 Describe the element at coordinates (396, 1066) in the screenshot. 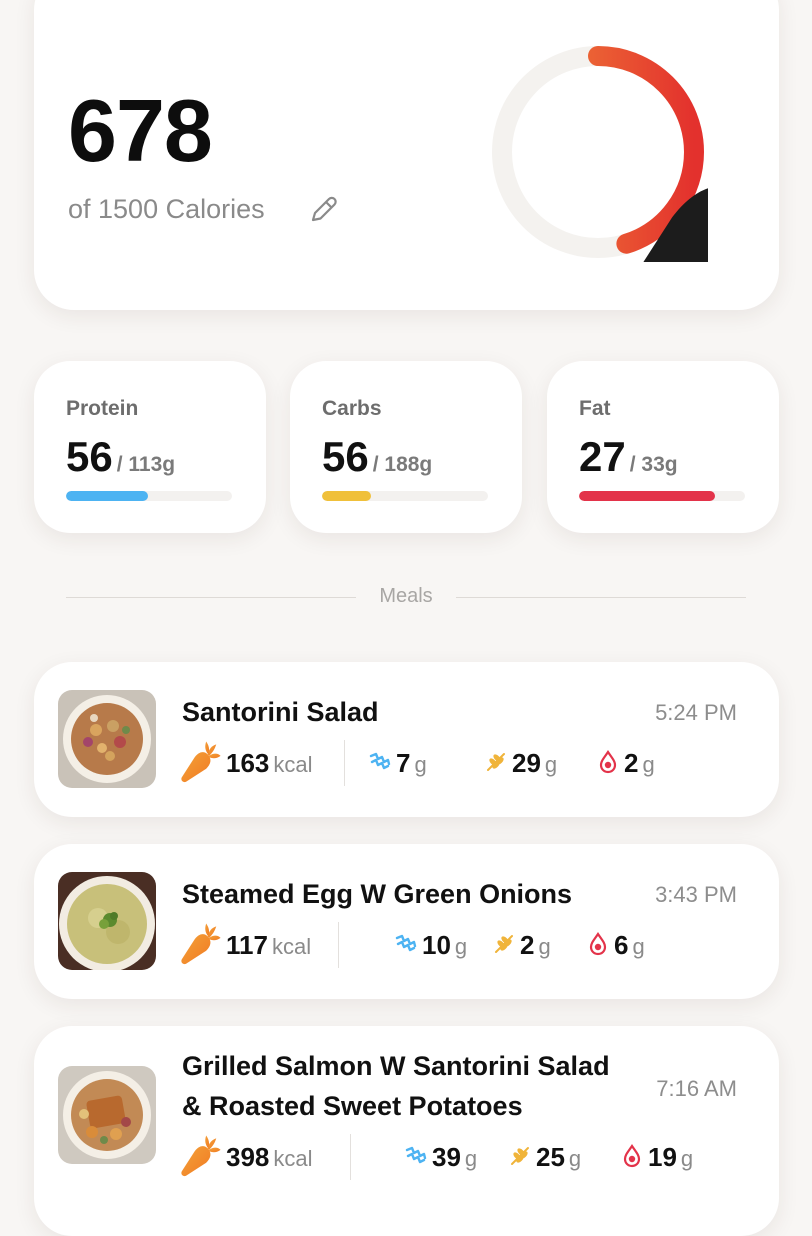

I see `meal-title-line: Grilled Salmon W Santorini Salad` at that location.